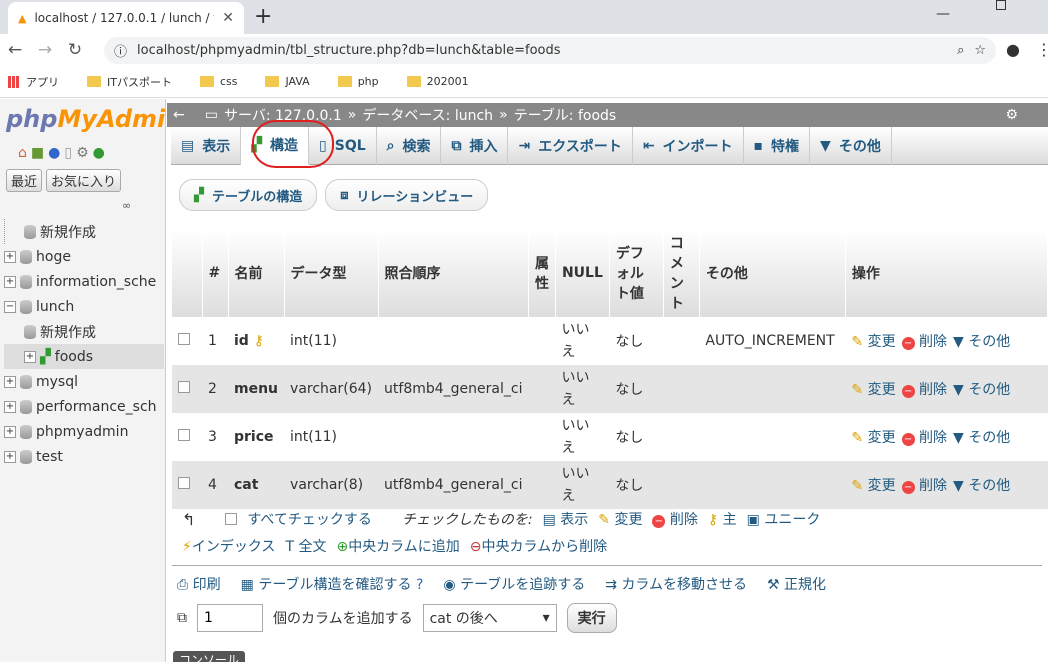 The height and width of the screenshot is (662, 1048). I want to click on tree-new: 新規作成, so click(84, 231).